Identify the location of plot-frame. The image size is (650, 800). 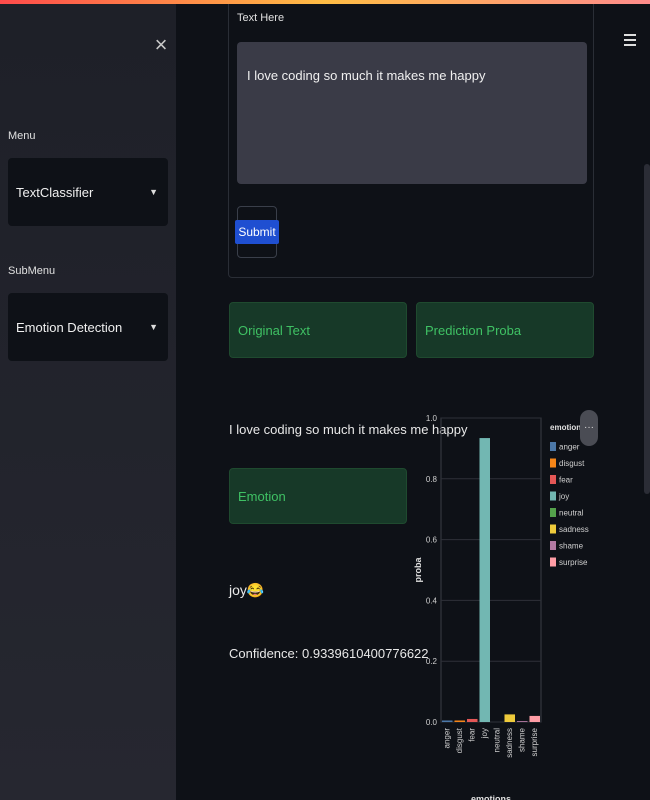
(491, 570).